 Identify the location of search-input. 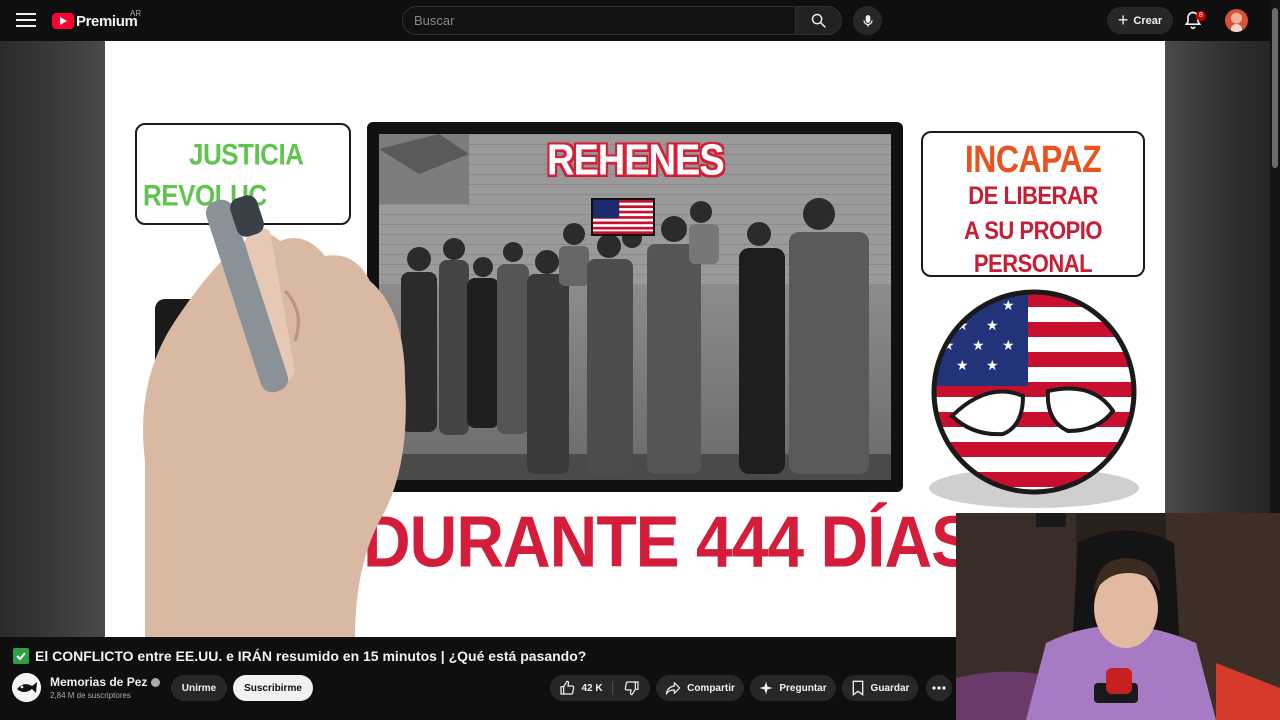
(598, 20).